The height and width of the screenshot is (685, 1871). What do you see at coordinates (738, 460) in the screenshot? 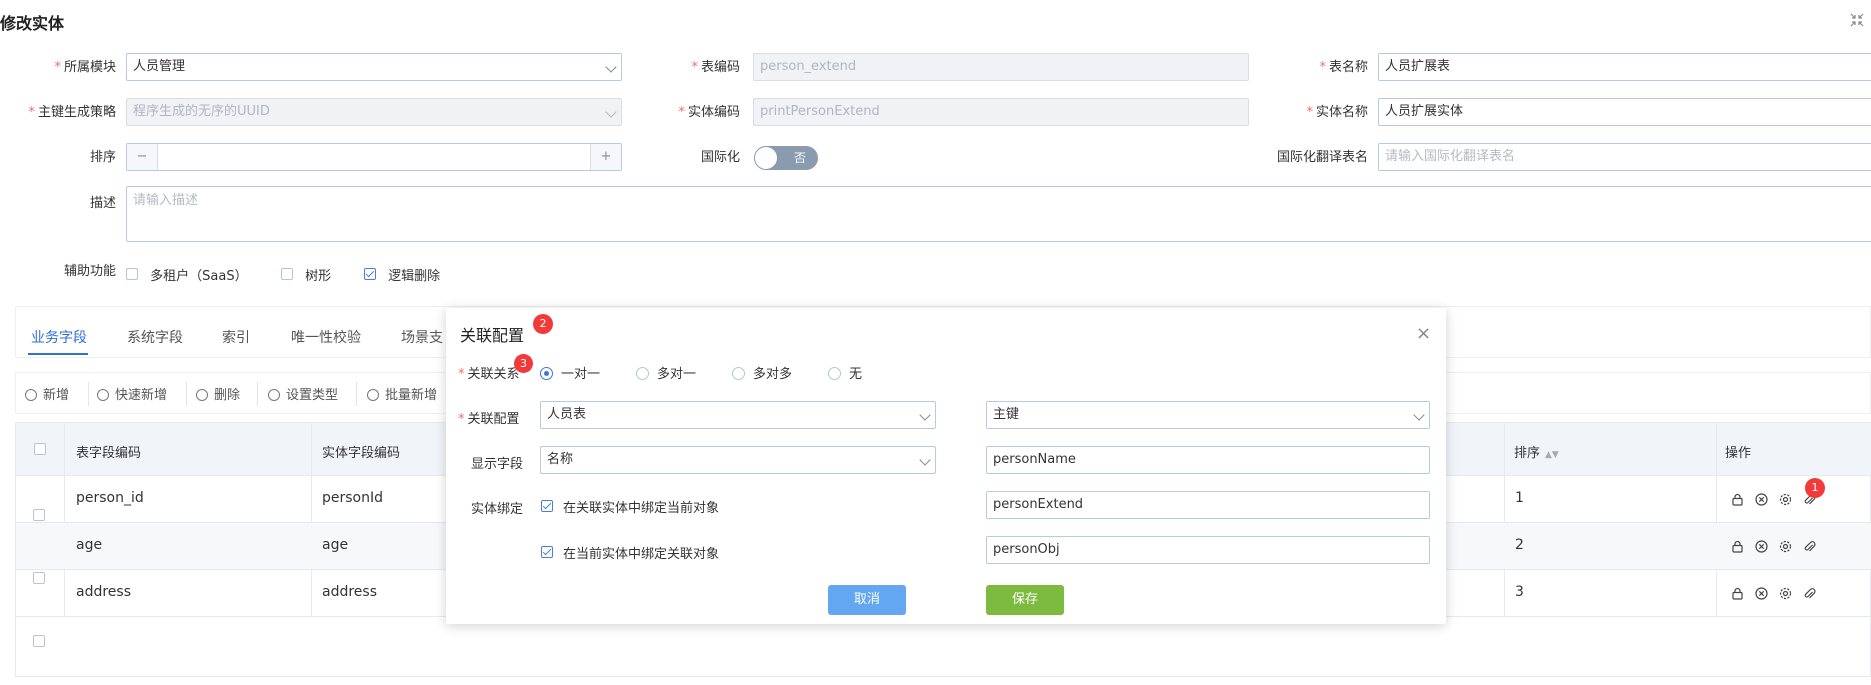
I see `display-field-select: 名称` at bounding box center [738, 460].